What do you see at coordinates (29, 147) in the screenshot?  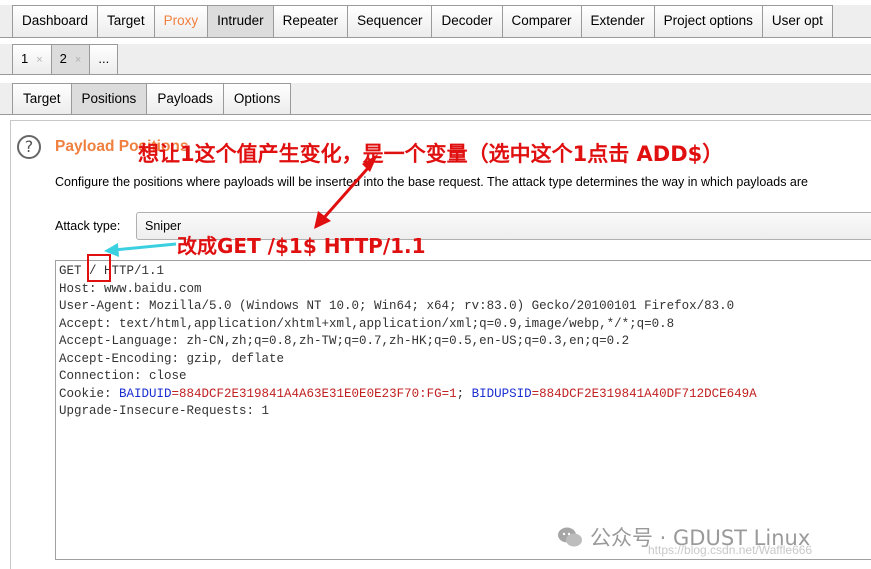 I see `help-icon: ?` at bounding box center [29, 147].